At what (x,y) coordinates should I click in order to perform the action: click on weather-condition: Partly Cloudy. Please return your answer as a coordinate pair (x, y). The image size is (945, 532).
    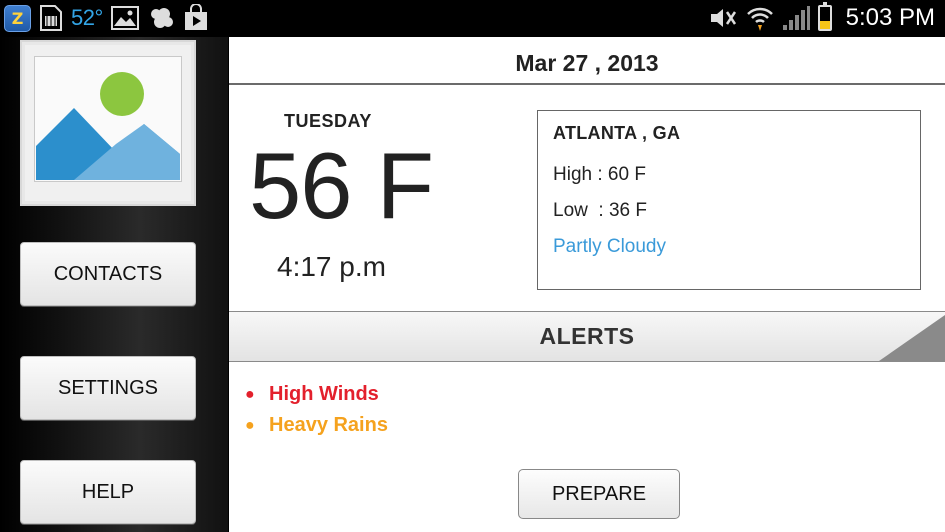
    Looking at the image, I should click on (609, 246).